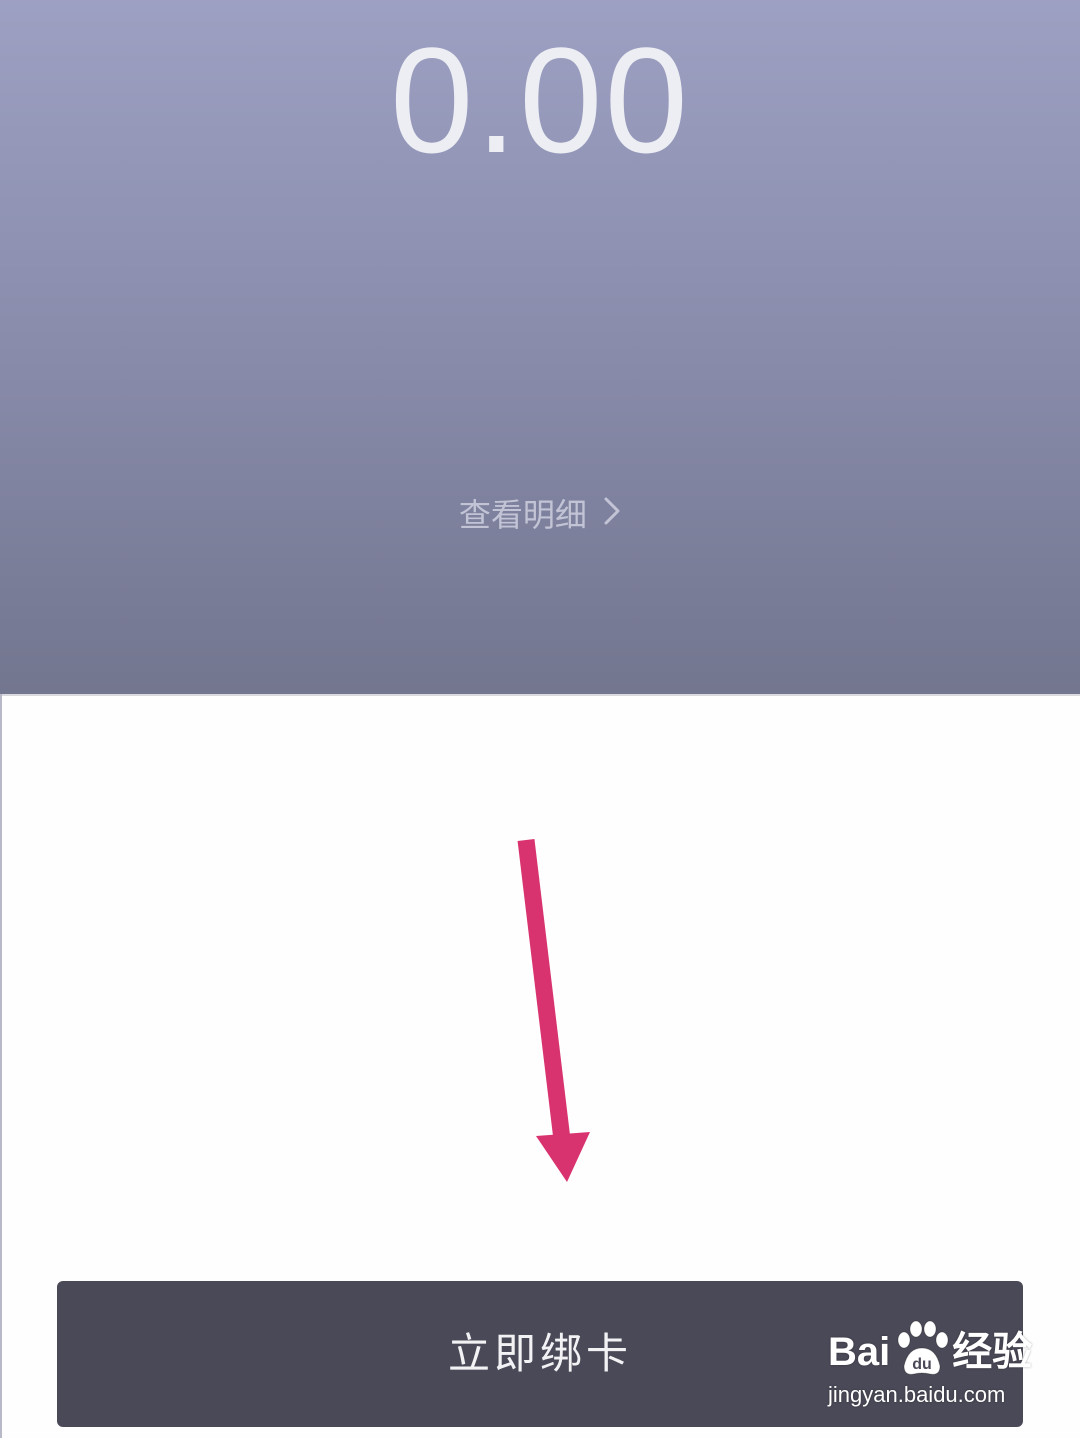  I want to click on watermark-url: jingyan.baidu.com, so click(917, 1394).